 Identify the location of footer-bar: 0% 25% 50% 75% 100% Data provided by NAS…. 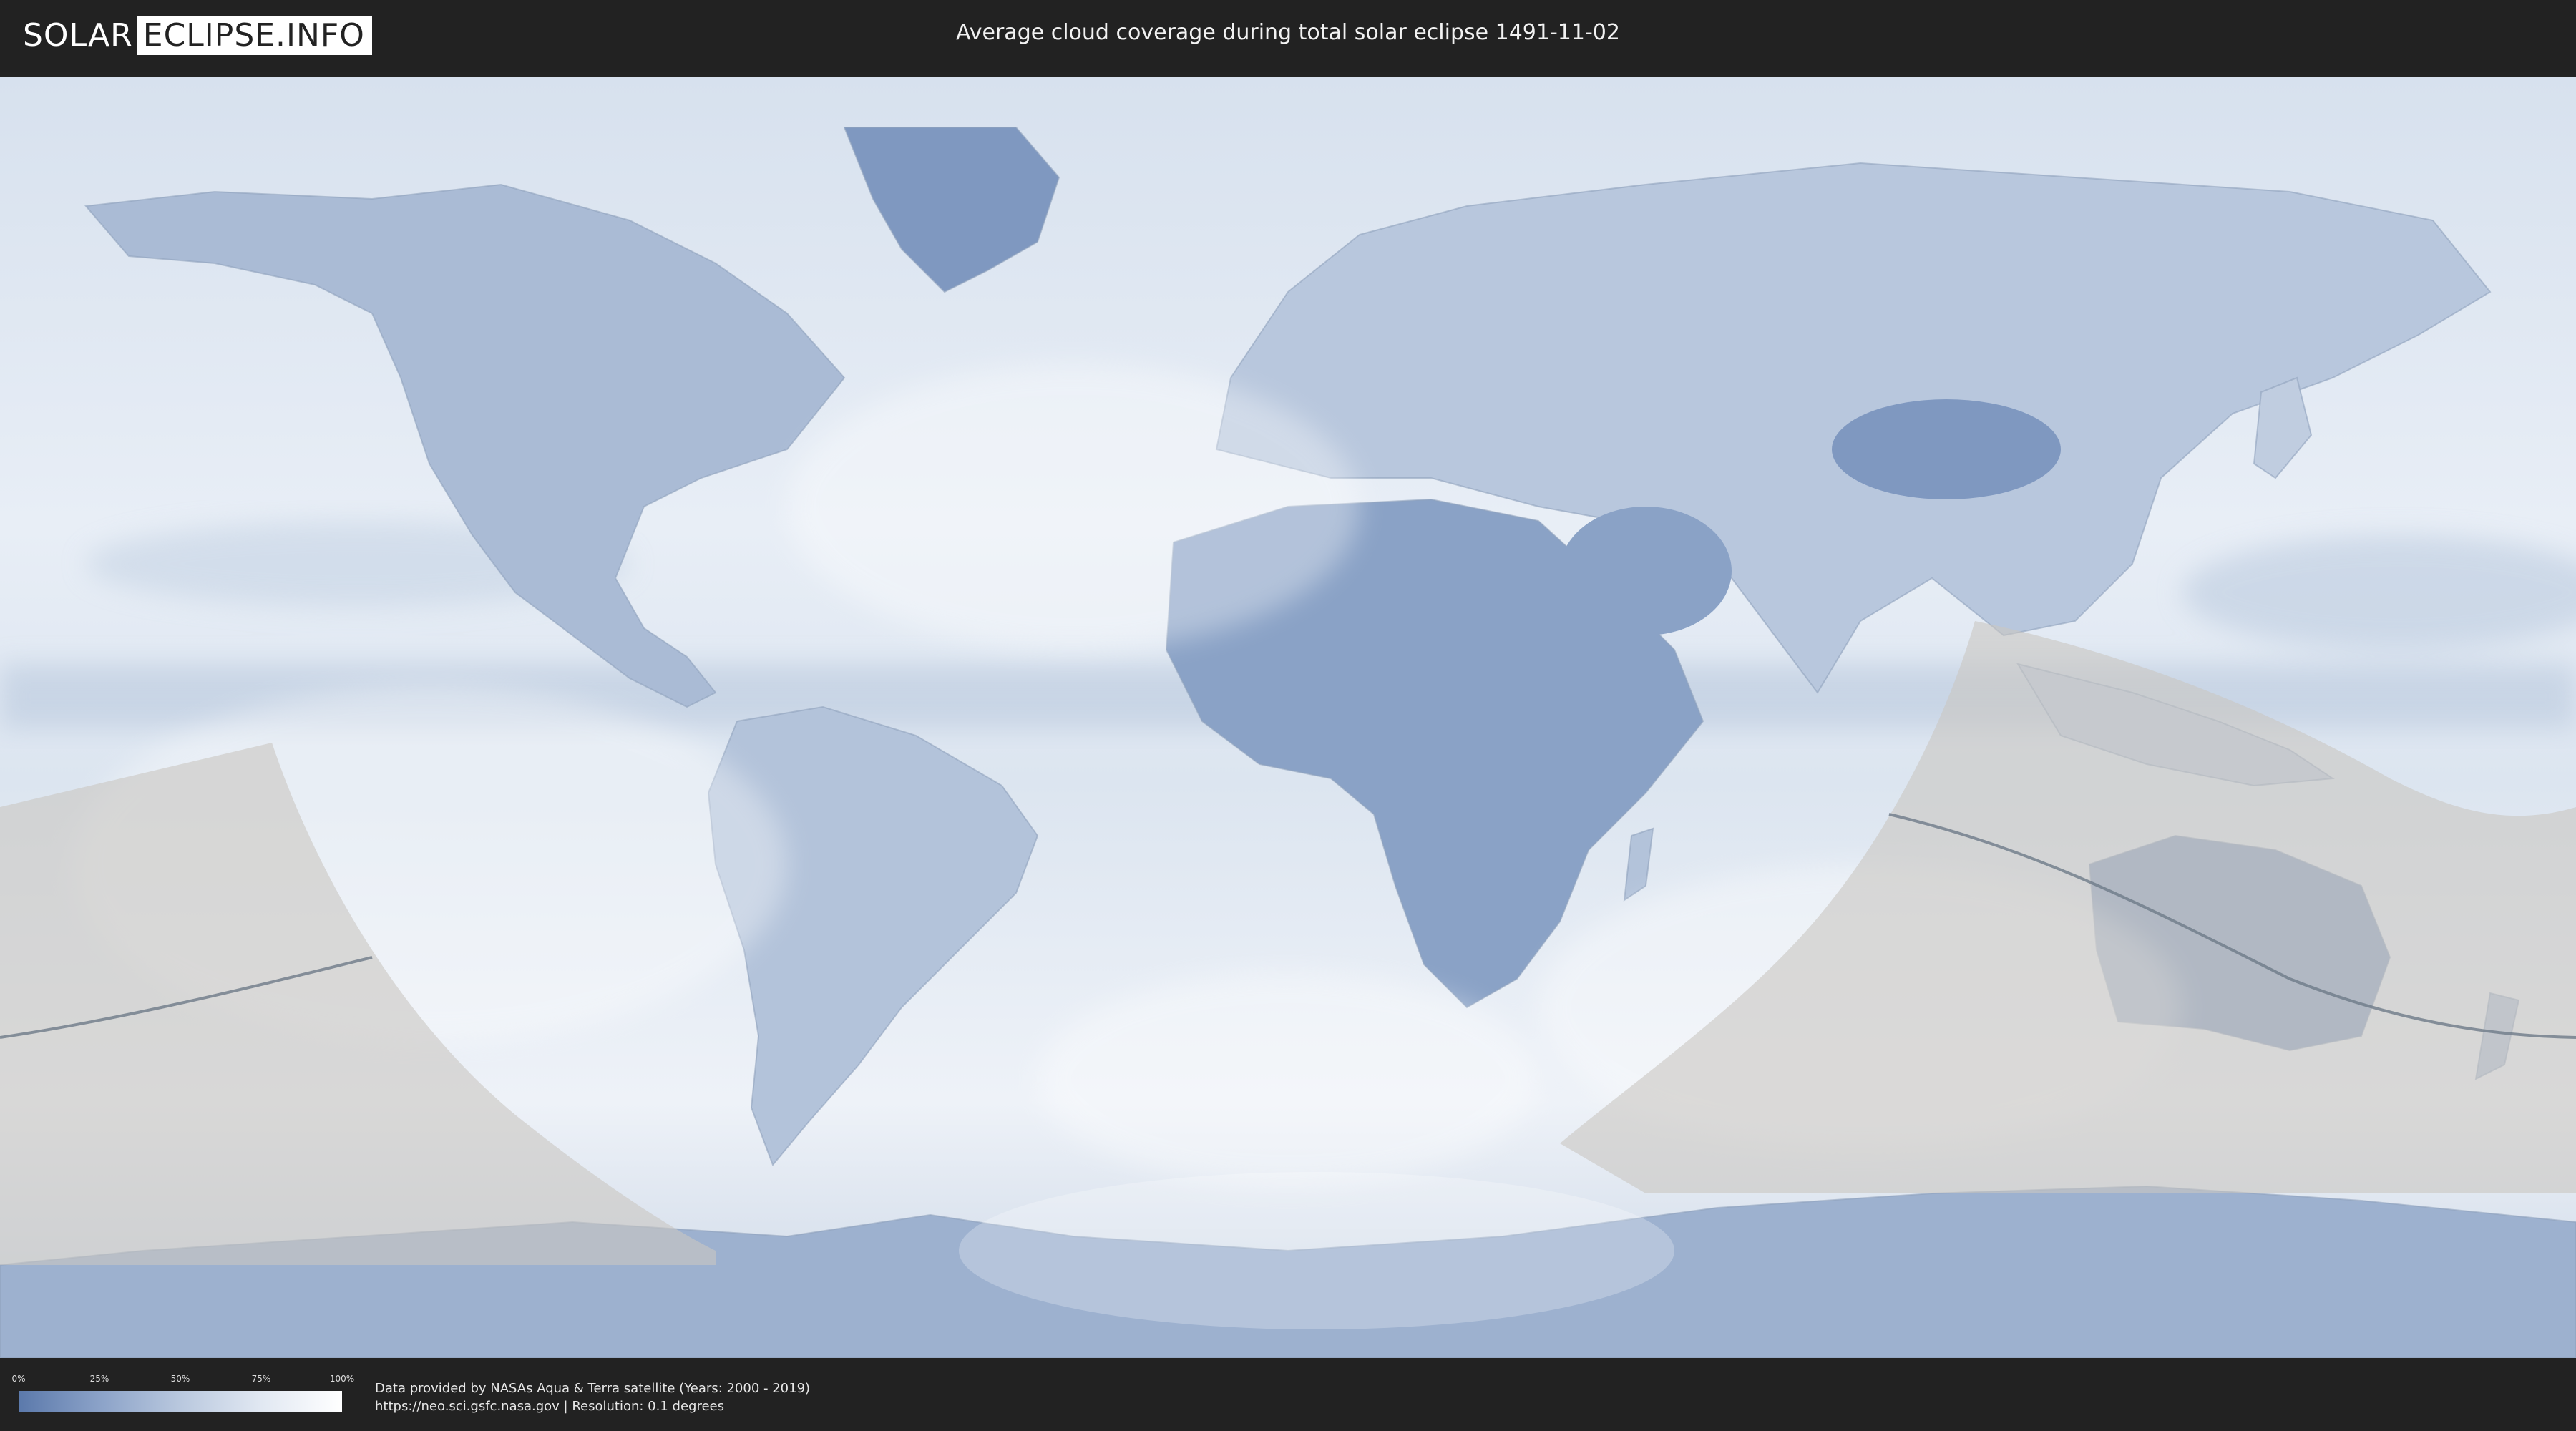
(1288, 1394).